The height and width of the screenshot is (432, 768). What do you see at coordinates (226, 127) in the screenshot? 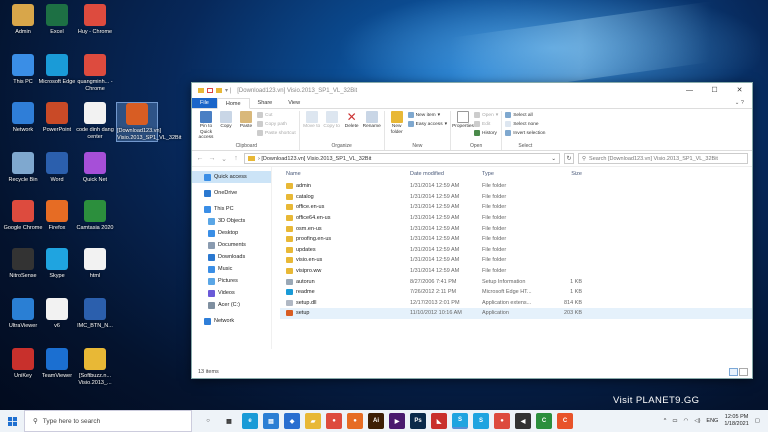
I see `copy-button: Copy` at bounding box center [226, 127].